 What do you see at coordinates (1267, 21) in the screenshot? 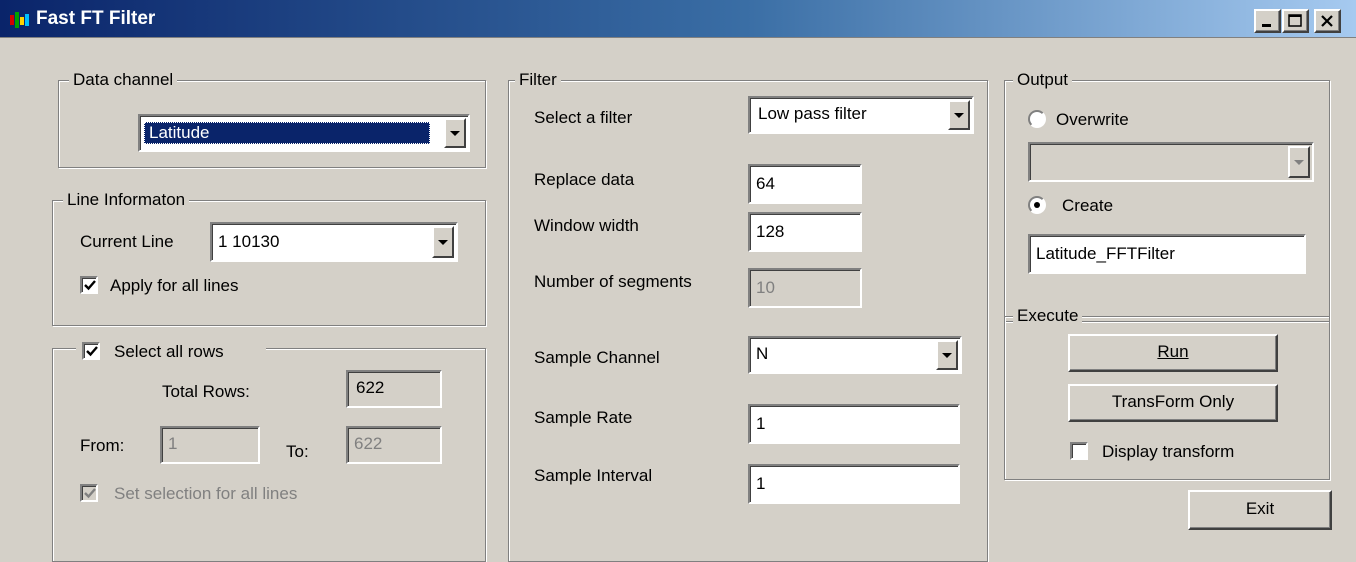
I see `minimize-button` at bounding box center [1267, 21].